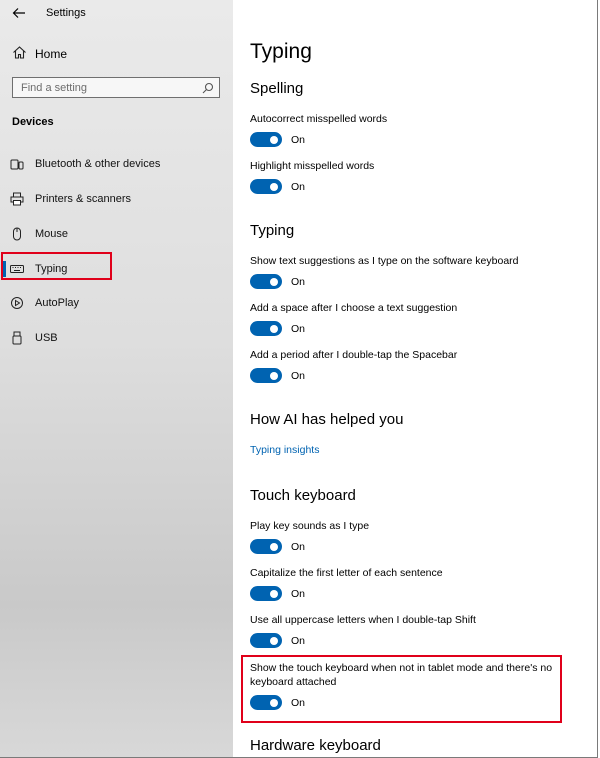 The height and width of the screenshot is (758, 600). Describe the element at coordinates (17, 234) in the screenshot. I see `mouse-icon` at that location.